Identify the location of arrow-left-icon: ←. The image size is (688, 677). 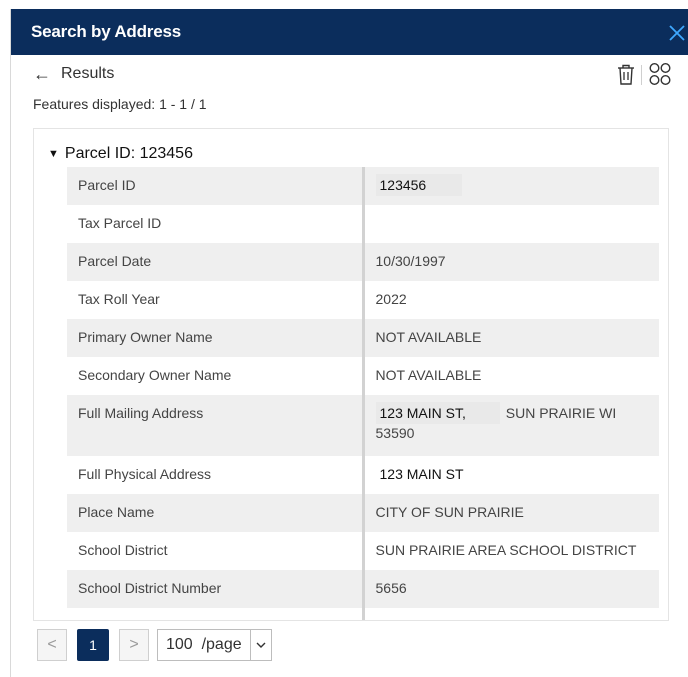
(42, 74).